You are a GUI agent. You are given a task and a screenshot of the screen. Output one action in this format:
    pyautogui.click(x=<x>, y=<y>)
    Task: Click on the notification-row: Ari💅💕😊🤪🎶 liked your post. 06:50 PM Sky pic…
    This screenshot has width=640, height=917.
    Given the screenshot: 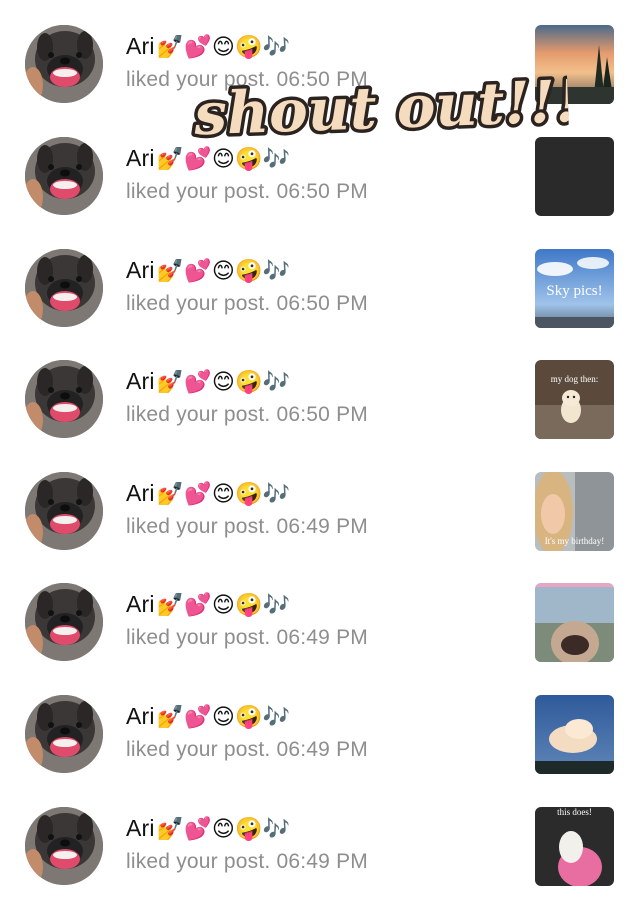 What is the action you would take?
    pyautogui.click(x=320, y=303)
    